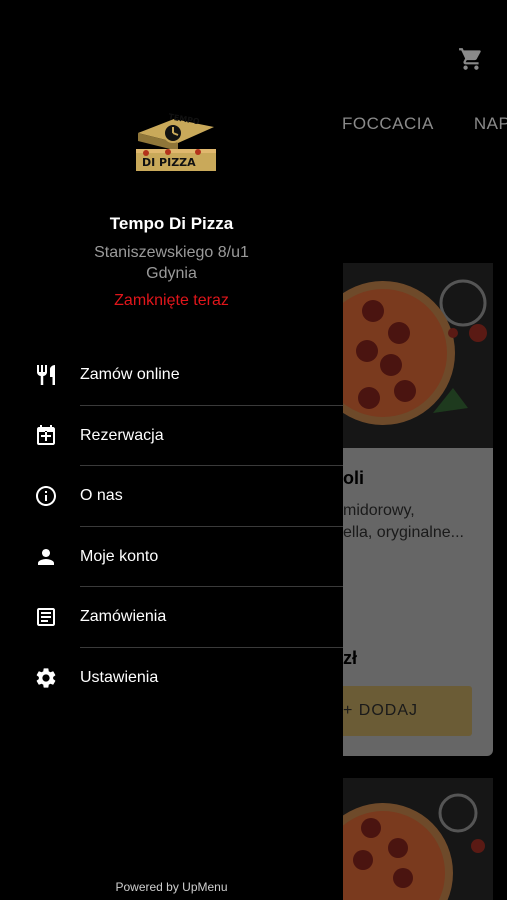  What do you see at coordinates (171, 273) in the screenshot?
I see `address-city: Gdynia` at bounding box center [171, 273].